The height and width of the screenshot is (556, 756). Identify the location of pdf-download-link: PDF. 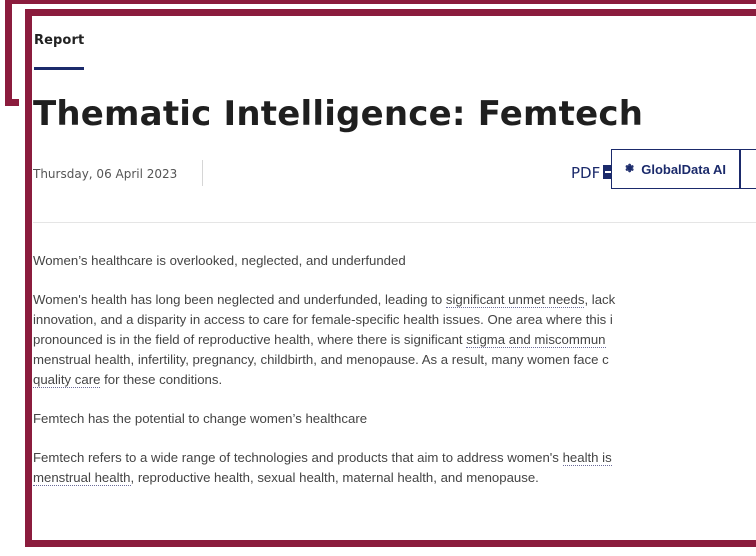
(593, 173).